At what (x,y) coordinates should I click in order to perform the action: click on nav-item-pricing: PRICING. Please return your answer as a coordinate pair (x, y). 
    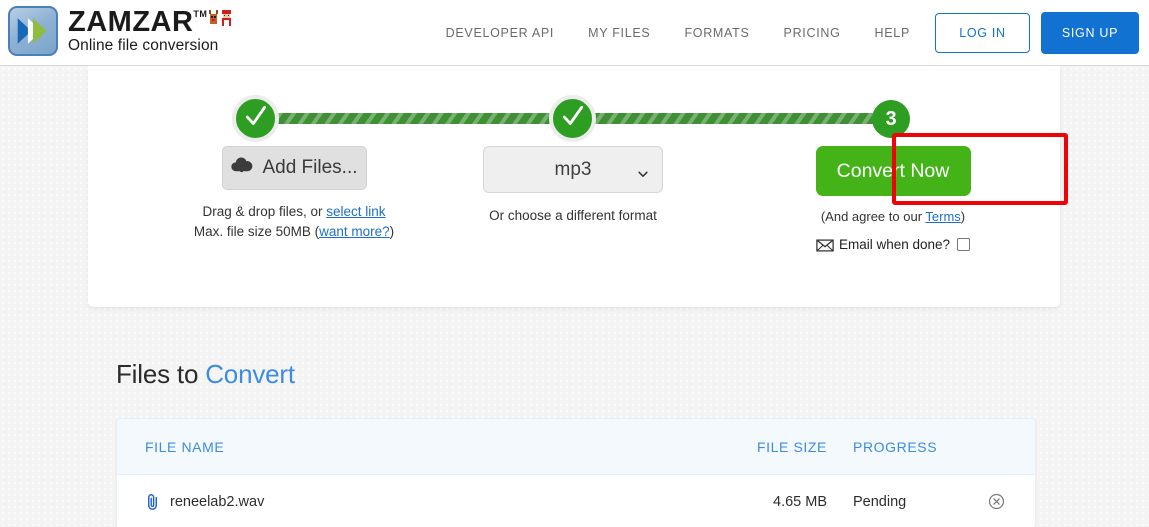
    Looking at the image, I should click on (812, 33).